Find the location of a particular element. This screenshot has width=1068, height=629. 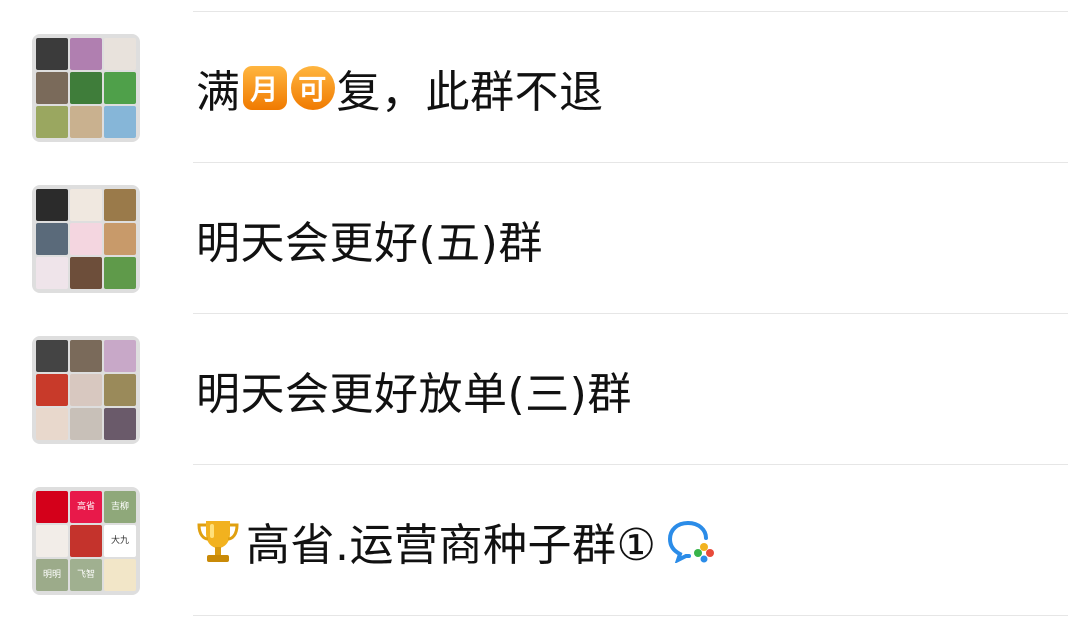

trophy-icon is located at coordinates (218, 541).